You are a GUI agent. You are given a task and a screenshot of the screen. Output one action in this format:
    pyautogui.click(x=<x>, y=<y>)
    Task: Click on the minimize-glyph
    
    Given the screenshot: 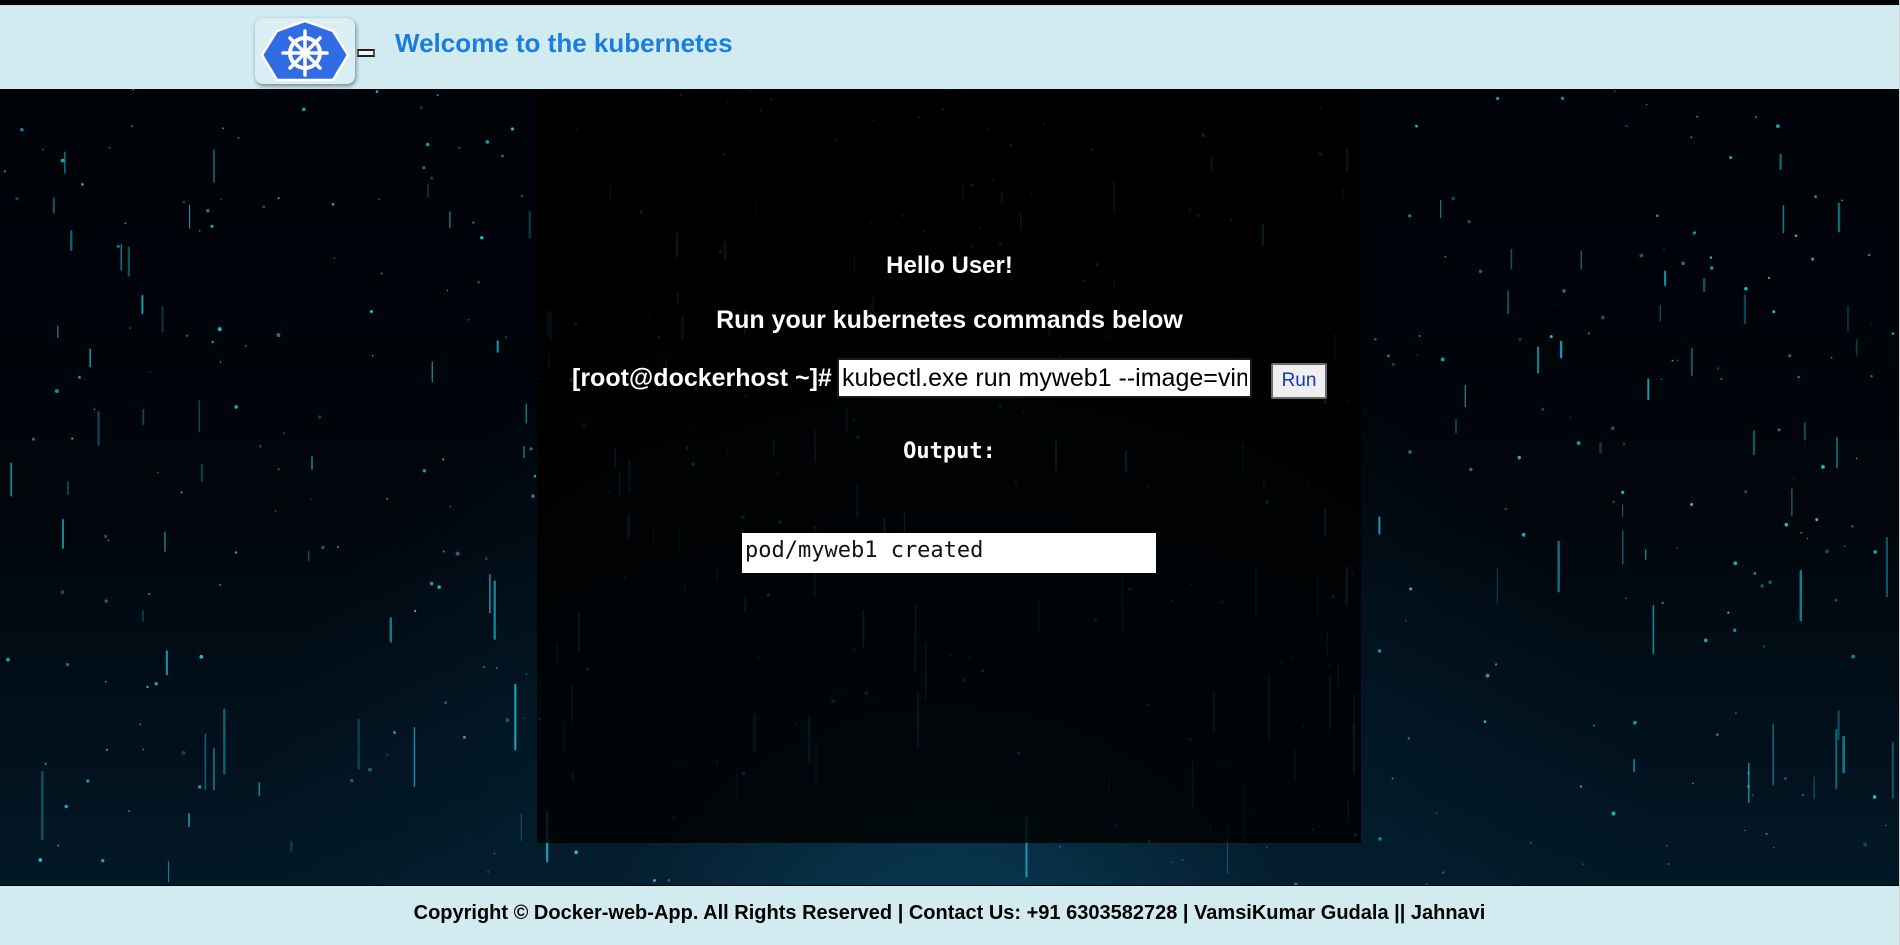 What is the action you would take?
    pyautogui.click(x=366, y=53)
    